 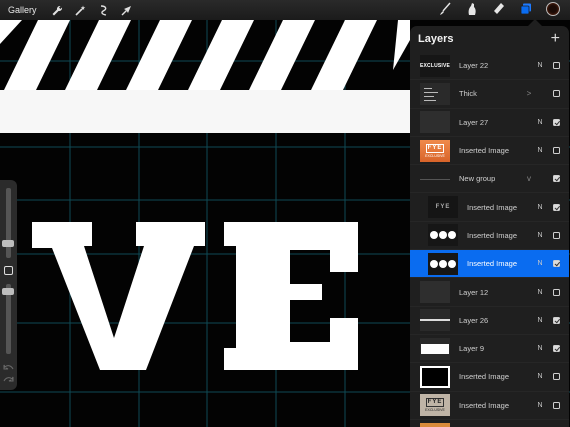 What do you see at coordinates (8, 291) in the screenshot?
I see `opacity-thumb` at bounding box center [8, 291].